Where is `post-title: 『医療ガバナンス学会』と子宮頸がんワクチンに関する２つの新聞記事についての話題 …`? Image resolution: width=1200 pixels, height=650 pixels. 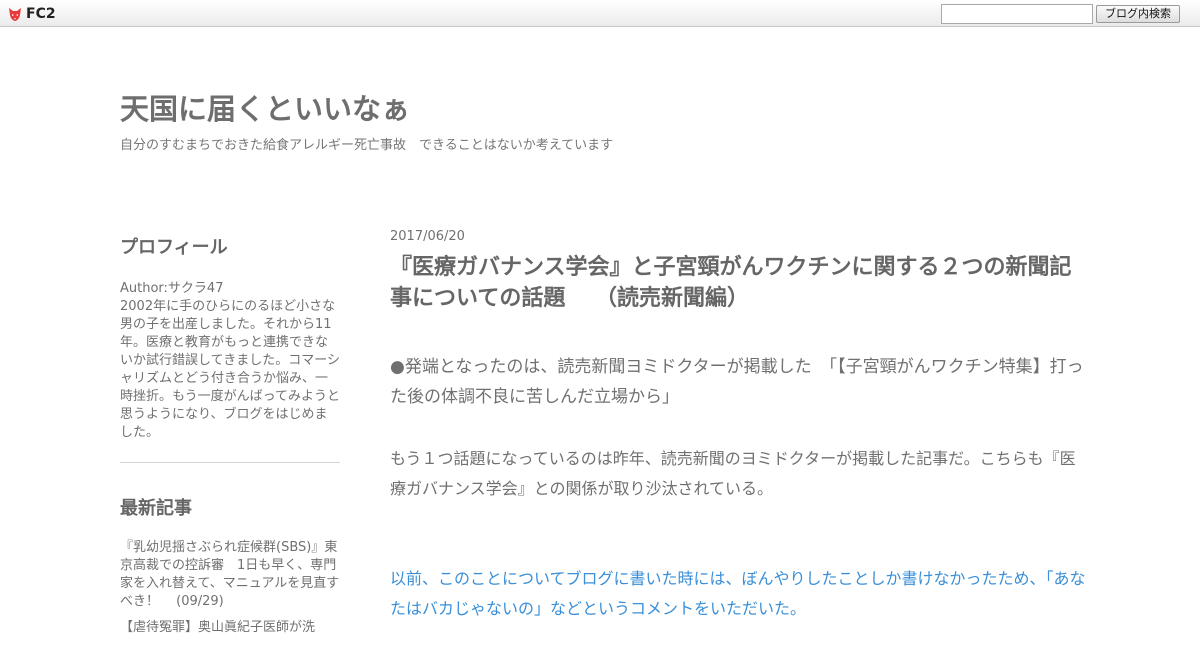 post-title: 『医療ガバナンス学会』と子宮頸がんワクチンに関する２つの新聞記事についての話題 … is located at coordinates (740, 283).